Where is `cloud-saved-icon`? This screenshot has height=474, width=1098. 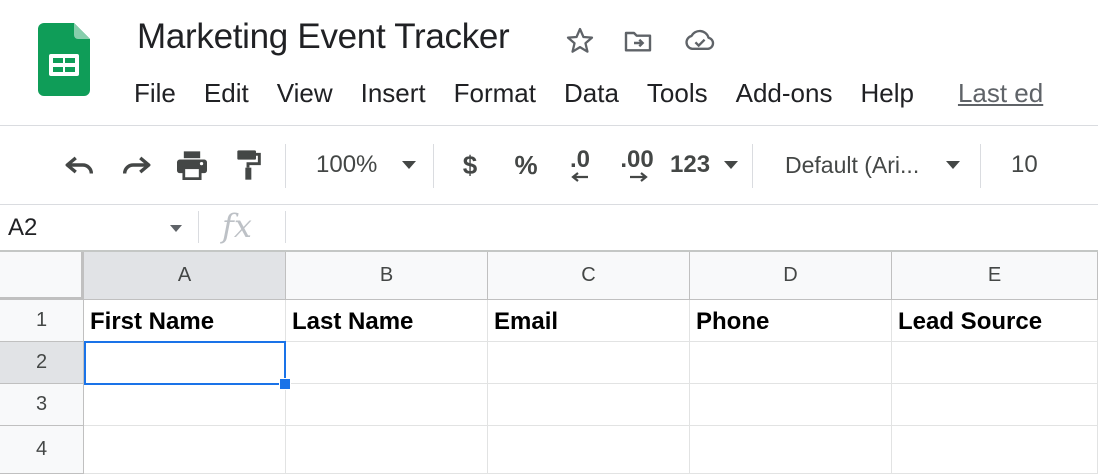
cloud-saved-icon is located at coordinates (700, 41).